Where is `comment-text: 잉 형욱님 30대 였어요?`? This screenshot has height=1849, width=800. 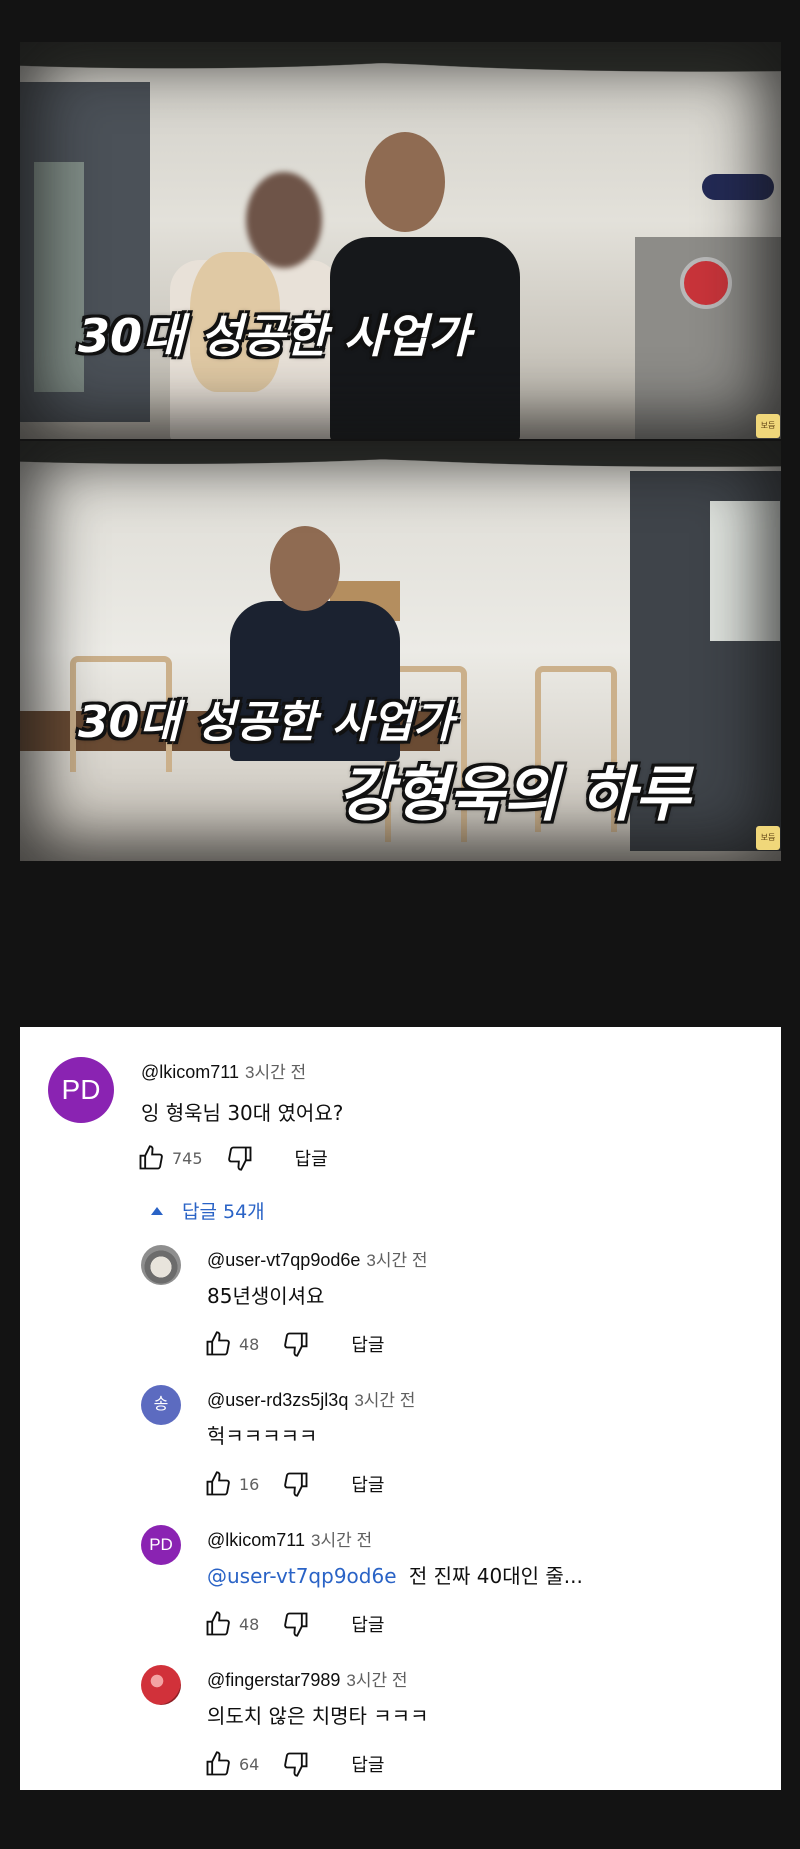 comment-text: 잉 형욱님 30대 였어요? is located at coordinates (242, 1113).